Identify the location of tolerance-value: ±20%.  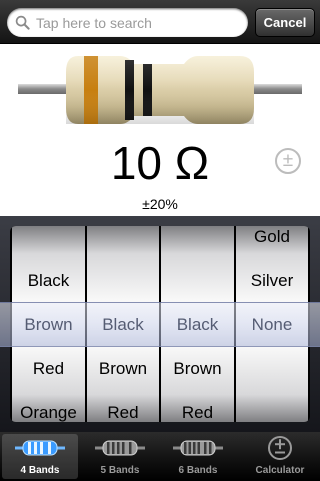
(160, 204).